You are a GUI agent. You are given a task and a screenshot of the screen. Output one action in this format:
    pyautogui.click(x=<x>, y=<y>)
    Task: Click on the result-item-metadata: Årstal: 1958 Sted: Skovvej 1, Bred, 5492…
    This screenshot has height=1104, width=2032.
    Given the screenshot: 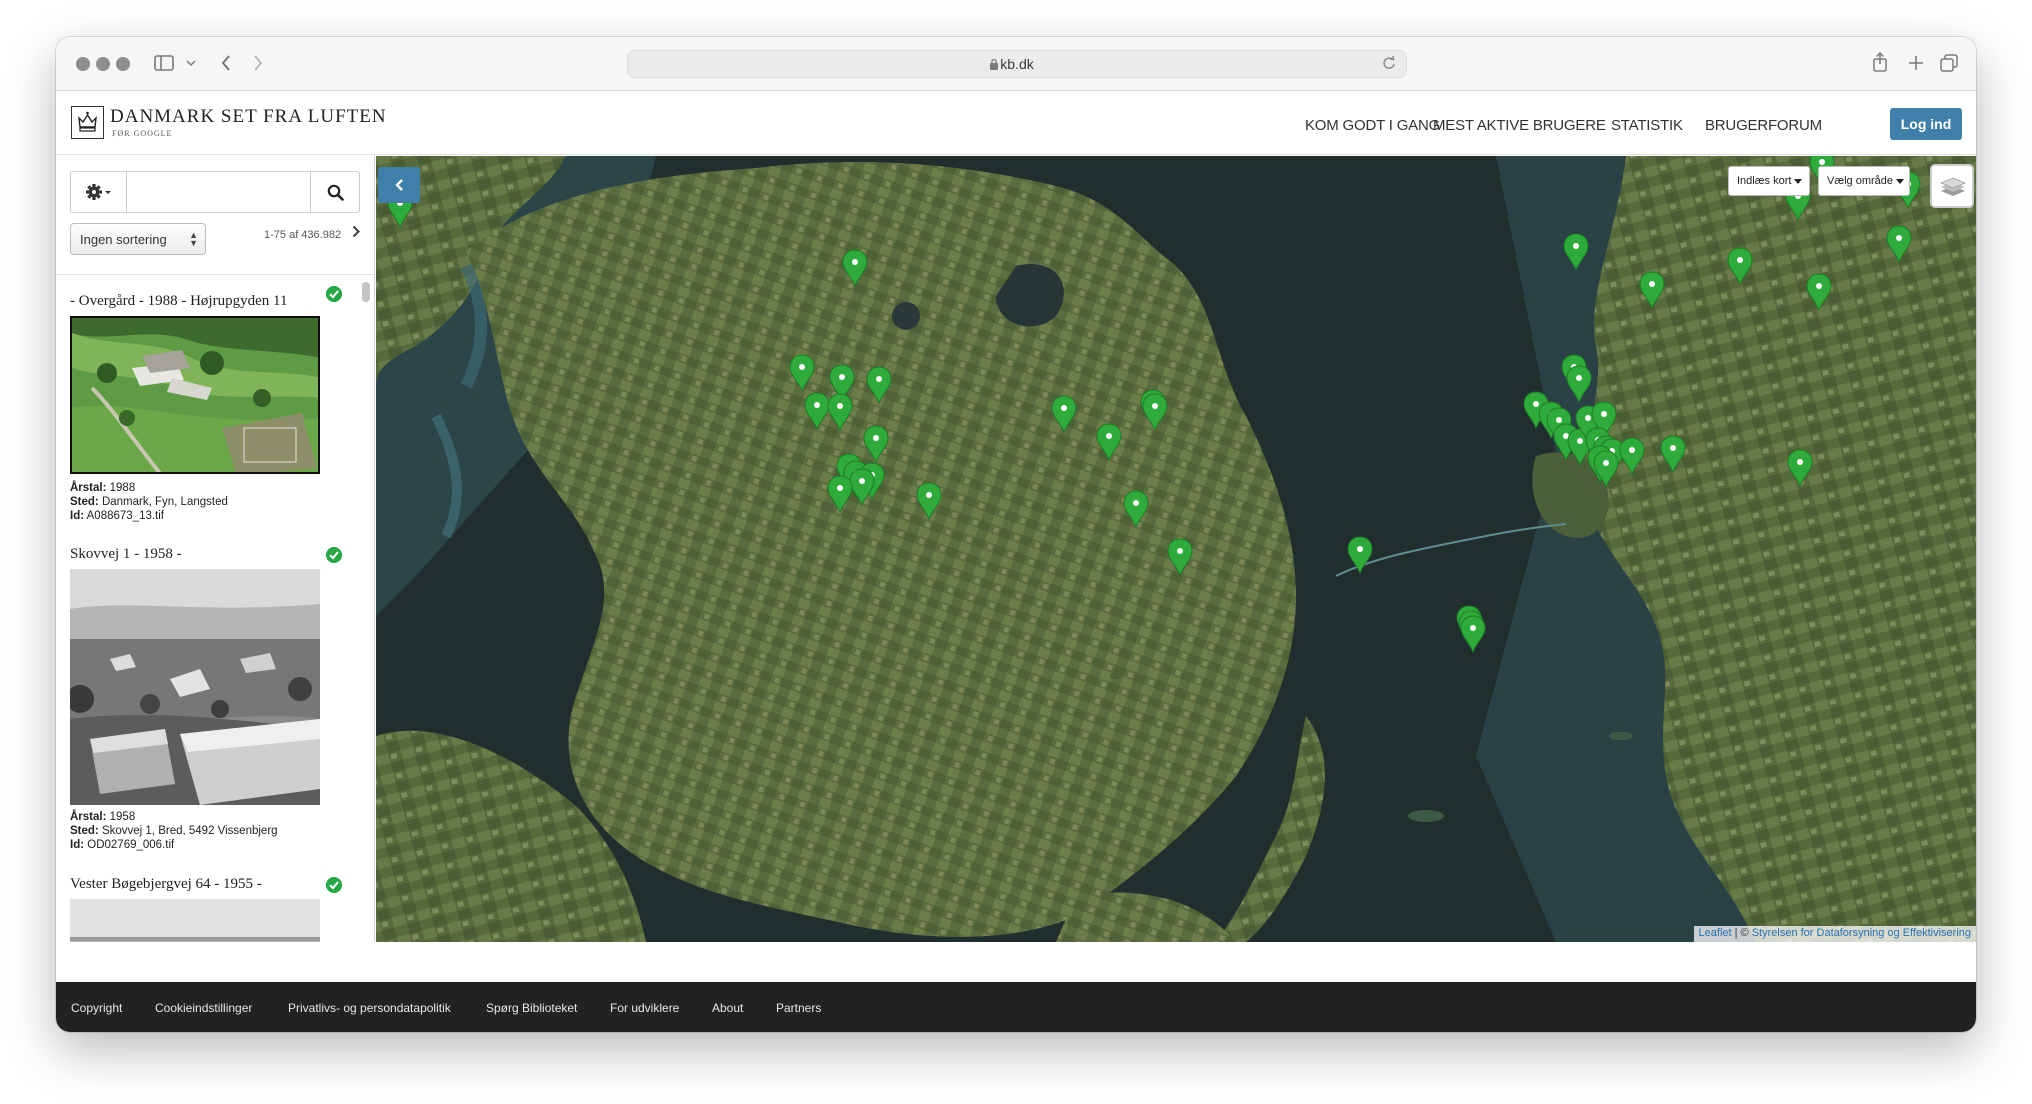 What is the action you would take?
    pyautogui.click(x=174, y=831)
    